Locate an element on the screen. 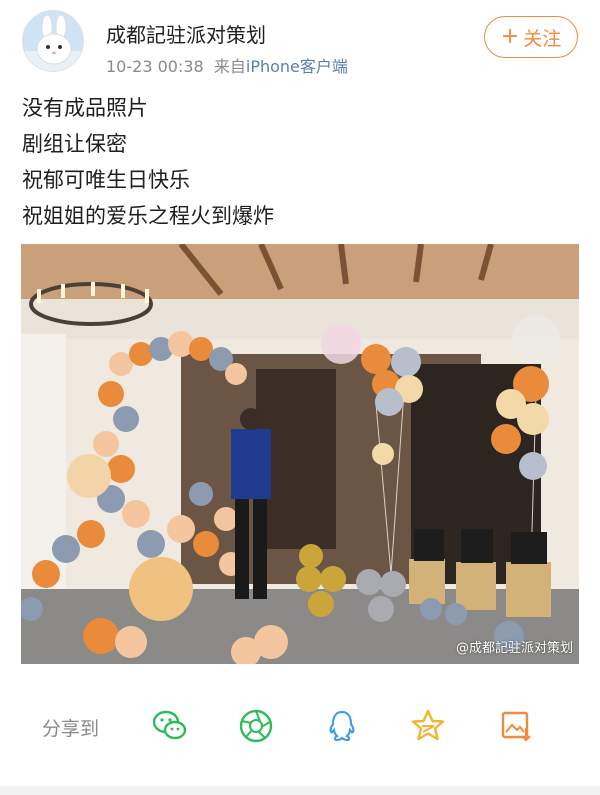 This screenshot has height=795, width=600. post-line: 剧组让保密 is located at coordinates (74, 144).